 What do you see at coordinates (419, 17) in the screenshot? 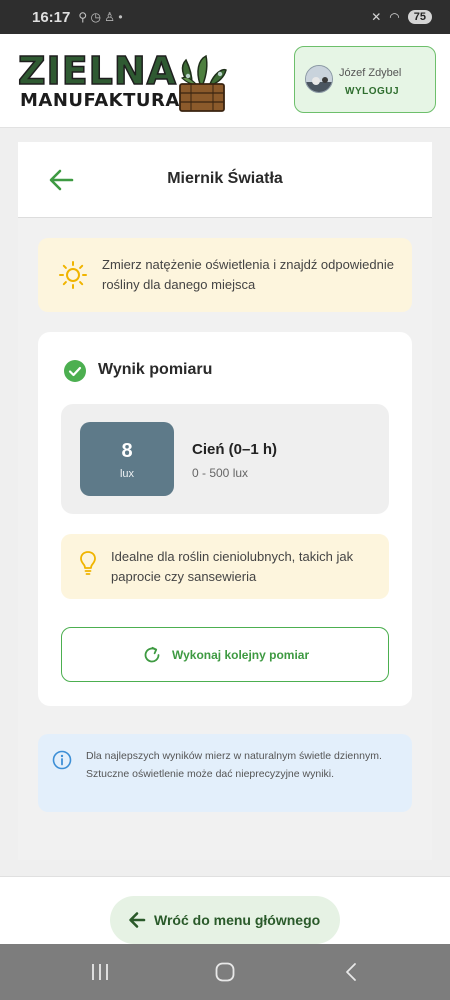
I see `battery-indicator: 75` at bounding box center [419, 17].